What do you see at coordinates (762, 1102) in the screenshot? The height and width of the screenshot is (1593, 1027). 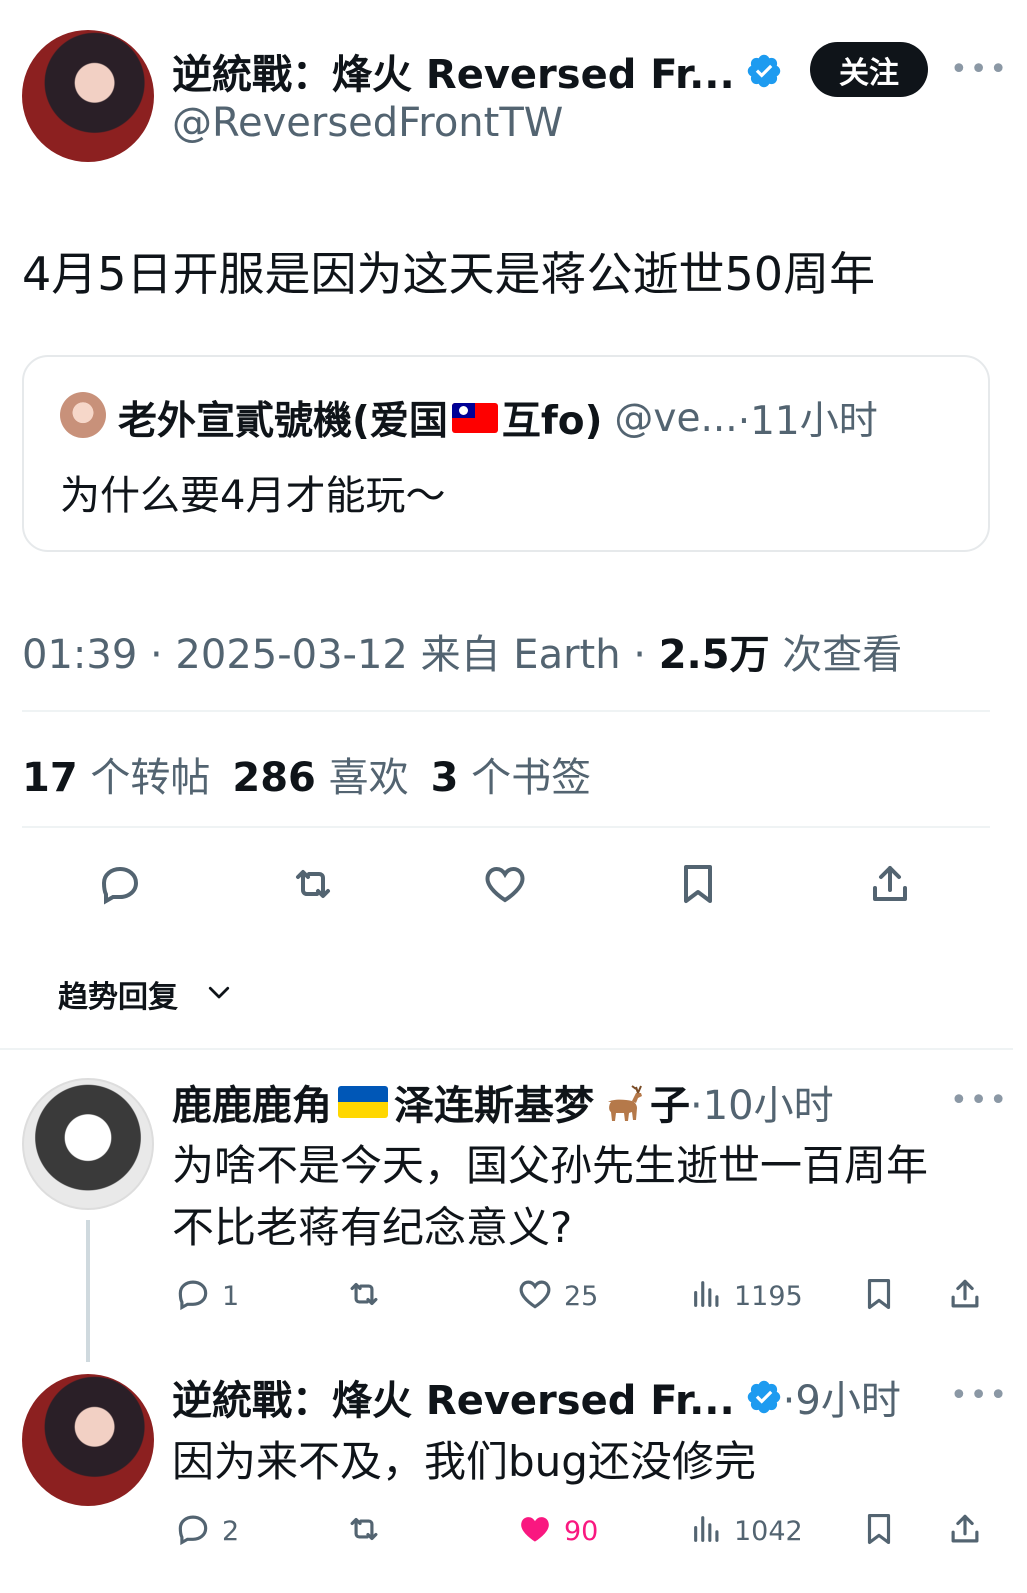 I see `reply-time: ·10小时` at bounding box center [762, 1102].